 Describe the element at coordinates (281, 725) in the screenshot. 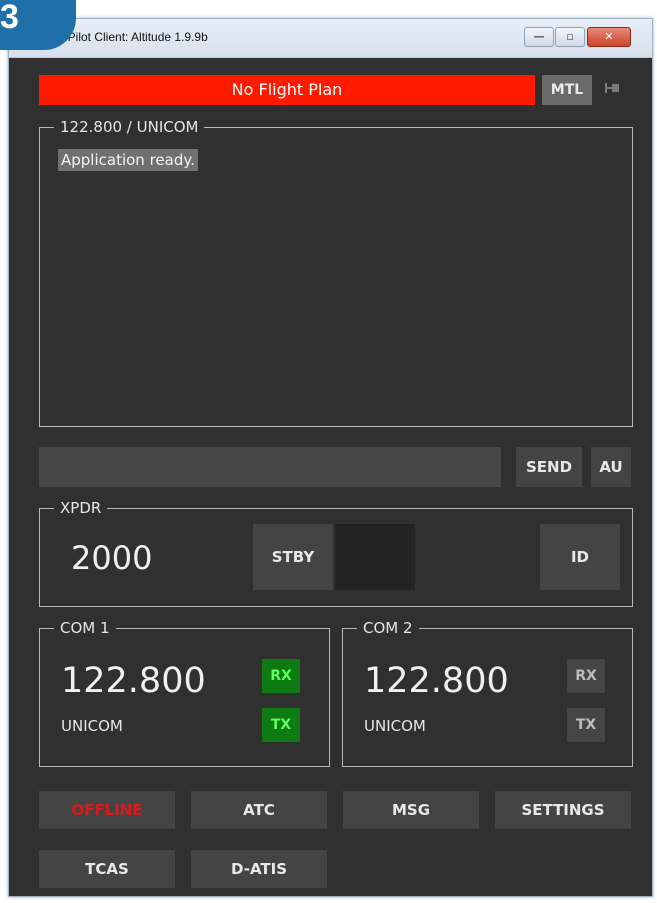

I see `com1-tx-toggle: TX` at that location.